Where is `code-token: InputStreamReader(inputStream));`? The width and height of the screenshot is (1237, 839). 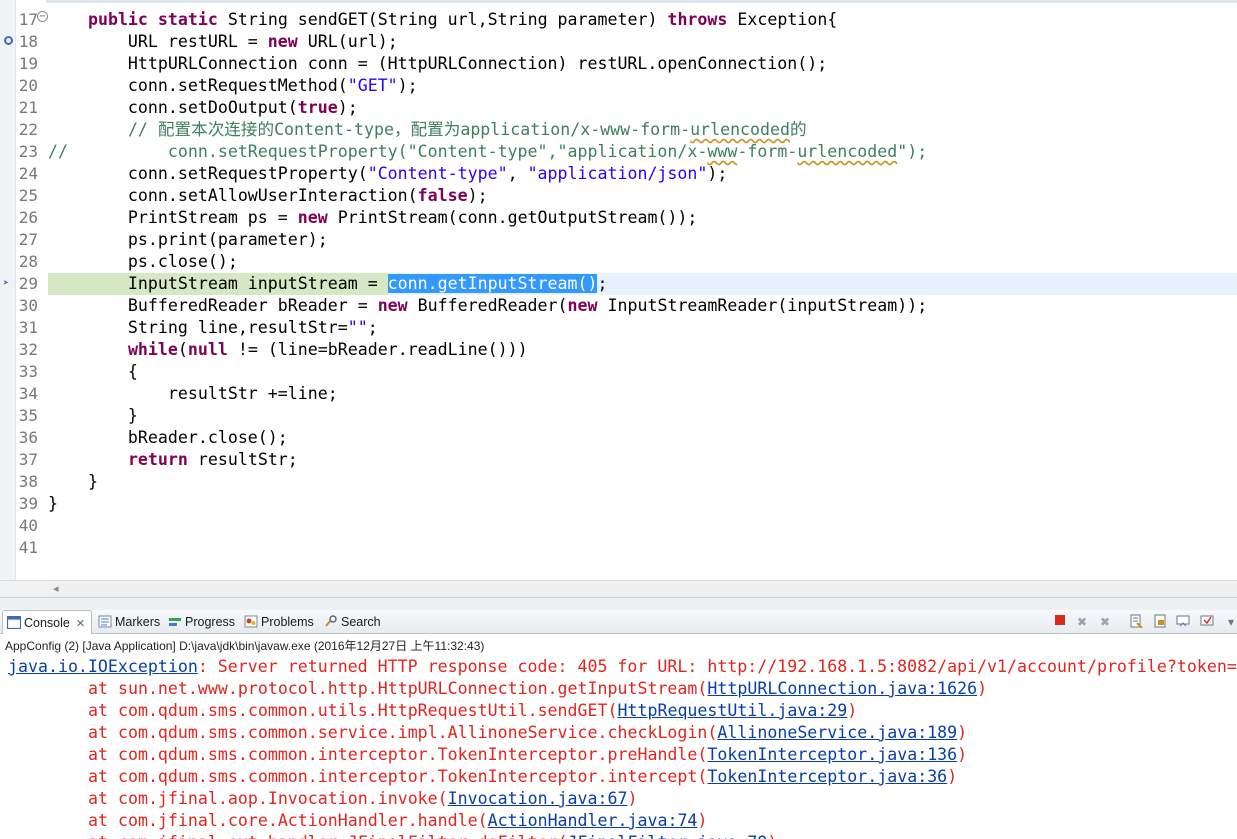 code-token: InputStreamReader(inputStream)); is located at coordinates (762, 305).